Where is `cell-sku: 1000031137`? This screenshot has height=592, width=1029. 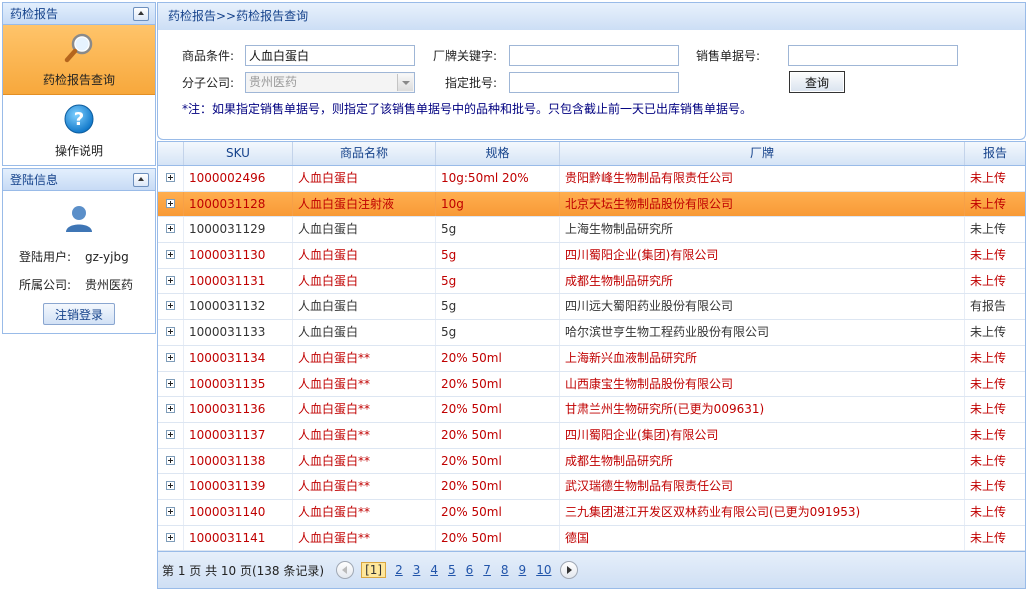
cell-sku: 1000031137 is located at coordinates (238, 435).